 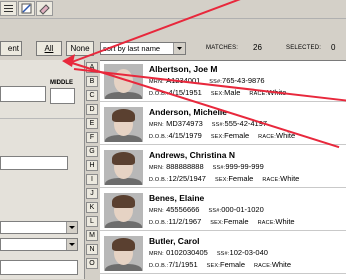 I want to click on patient-ids: MRN: 0102030405 SS#:102-03-040, so click(x=208, y=252).